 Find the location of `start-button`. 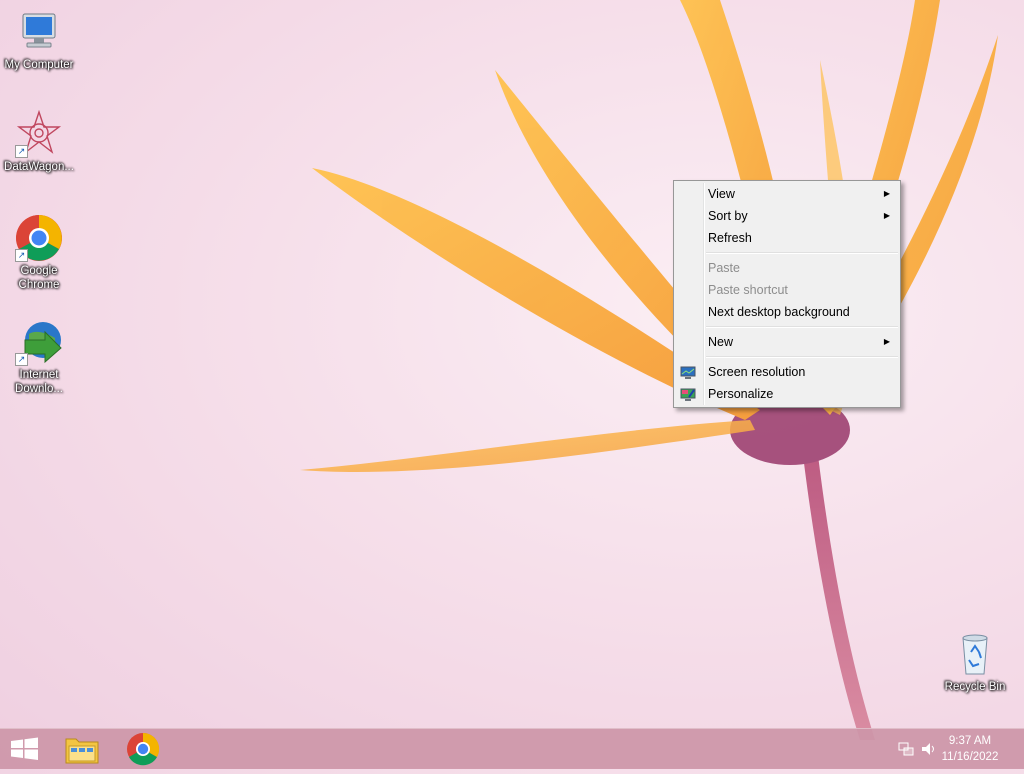

start-button is located at coordinates (27, 749).